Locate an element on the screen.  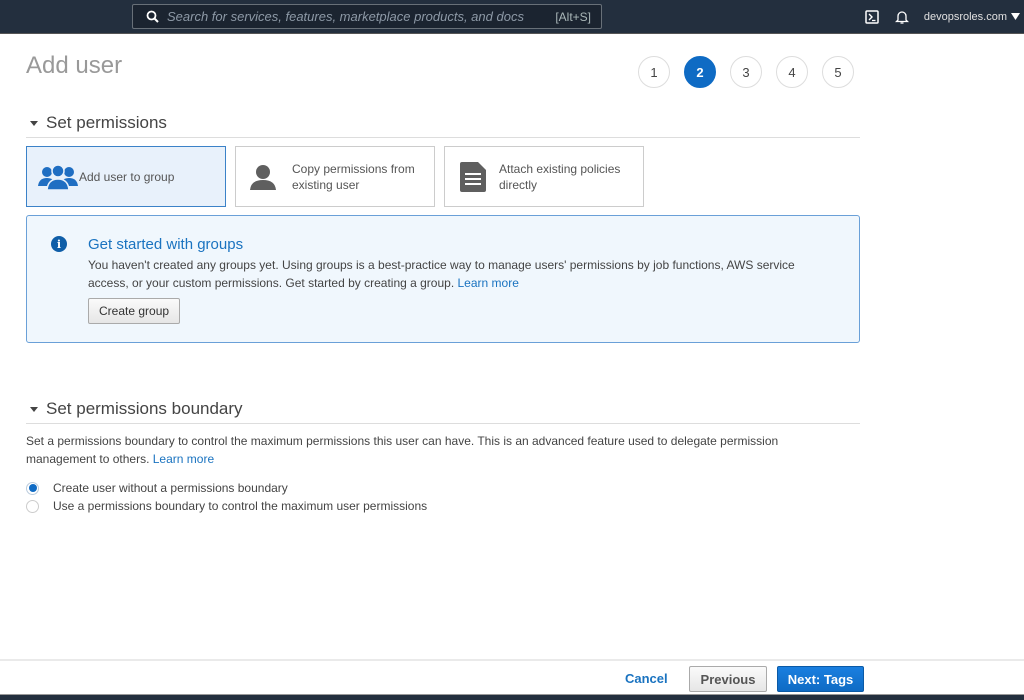
cloudshell-icon is located at coordinates (872, 17).